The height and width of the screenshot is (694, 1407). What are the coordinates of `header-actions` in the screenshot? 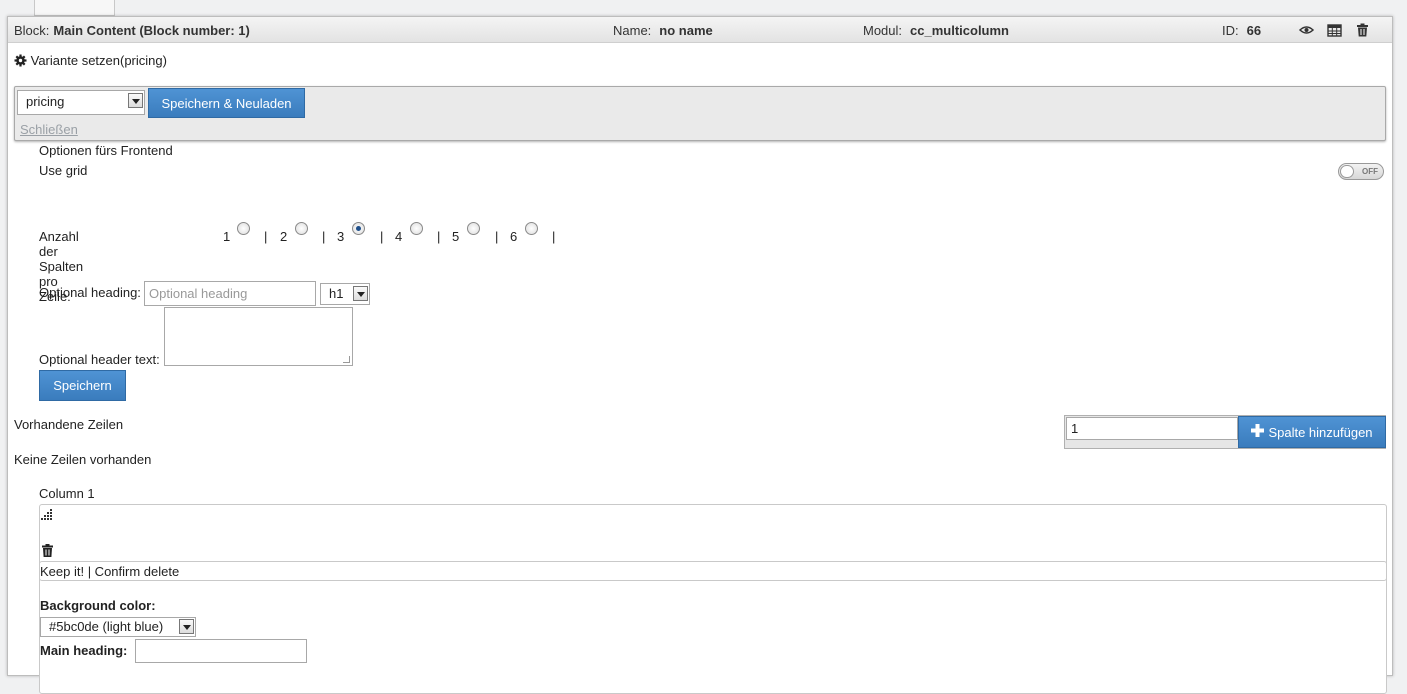 It's located at (1334, 30).